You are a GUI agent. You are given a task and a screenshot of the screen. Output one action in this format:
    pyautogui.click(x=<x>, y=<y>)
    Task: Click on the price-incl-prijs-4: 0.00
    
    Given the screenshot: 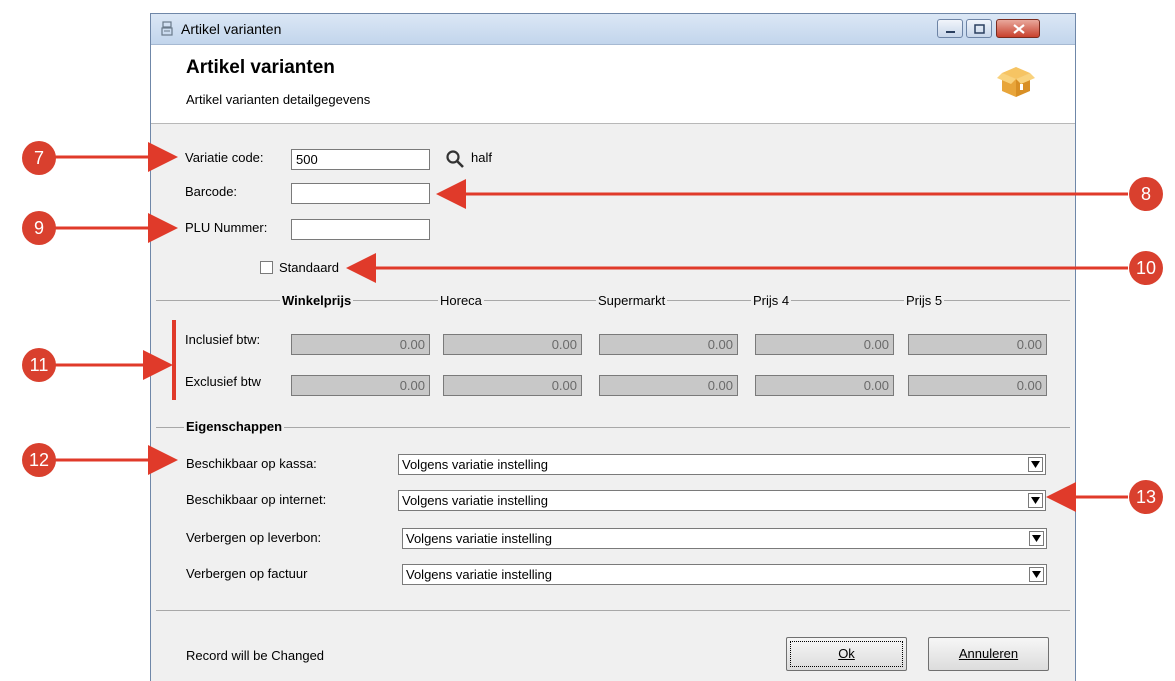 What is the action you would take?
    pyautogui.click(x=824, y=344)
    